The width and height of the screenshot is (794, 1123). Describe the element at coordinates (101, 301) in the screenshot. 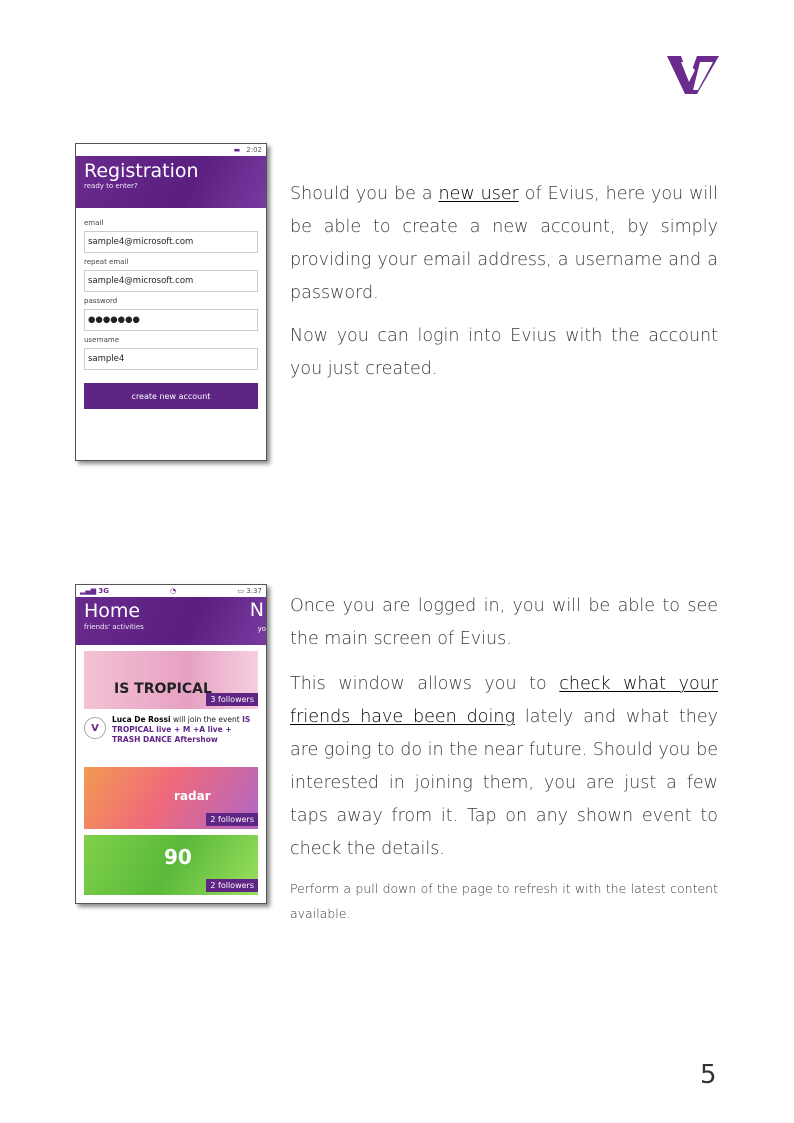

I see `password-label: password` at that location.